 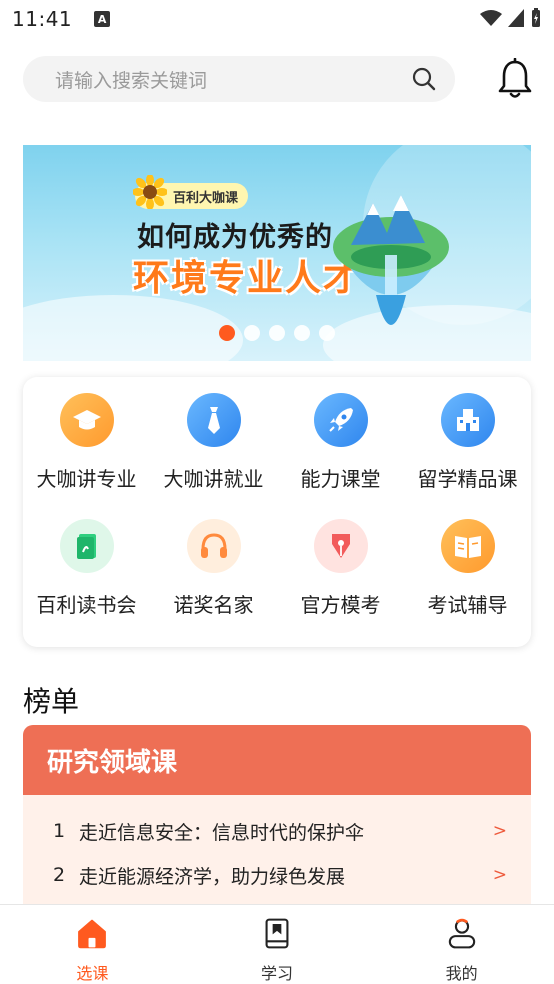 What do you see at coordinates (213, 582) in the screenshot?
I see `category-item: 诺奖名家` at bounding box center [213, 582].